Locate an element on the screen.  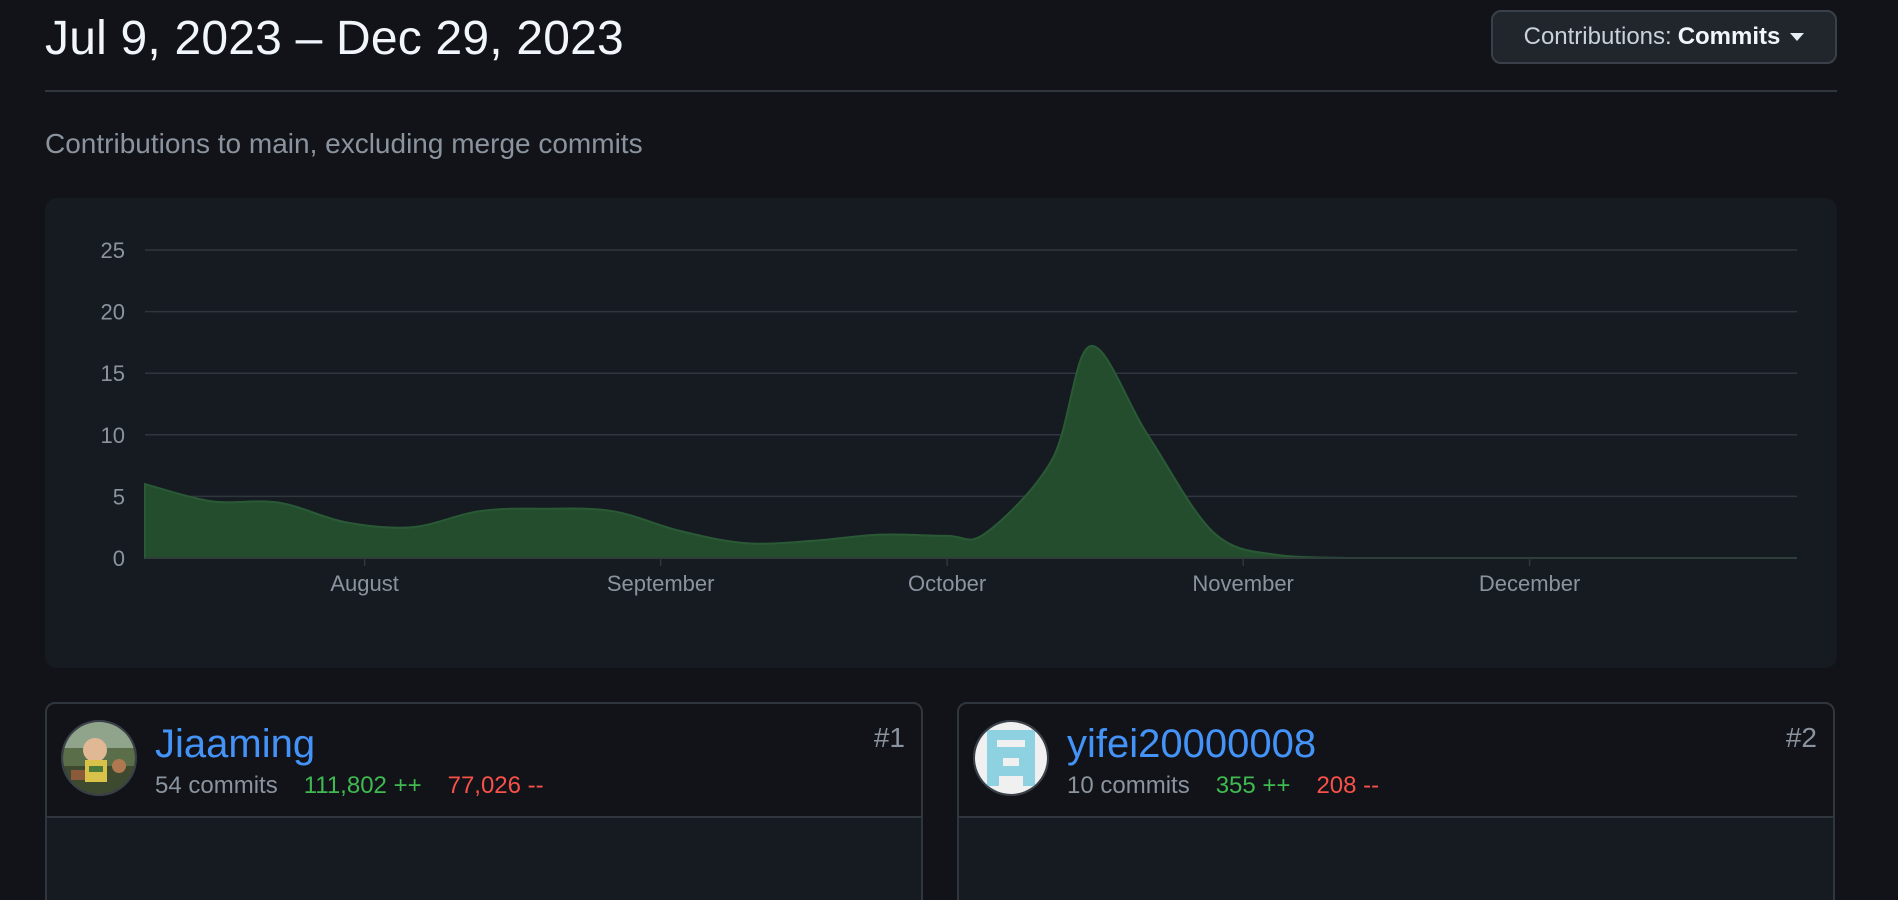
additions-count: 355 ++ is located at coordinates (1253, 785).